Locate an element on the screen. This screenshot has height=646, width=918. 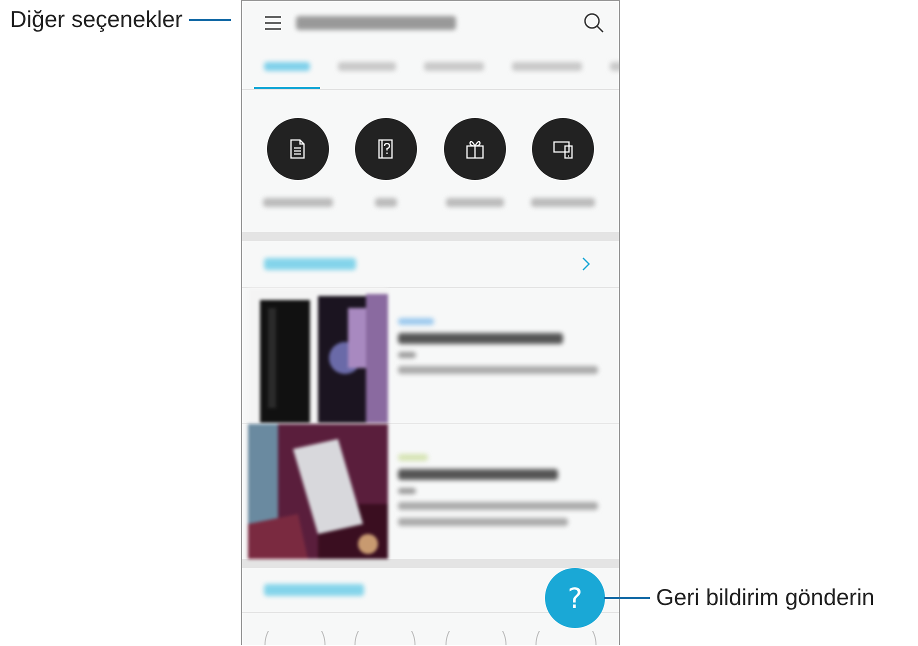
callout-label: Diğer seçenekler is located at coordinates (96, 19).